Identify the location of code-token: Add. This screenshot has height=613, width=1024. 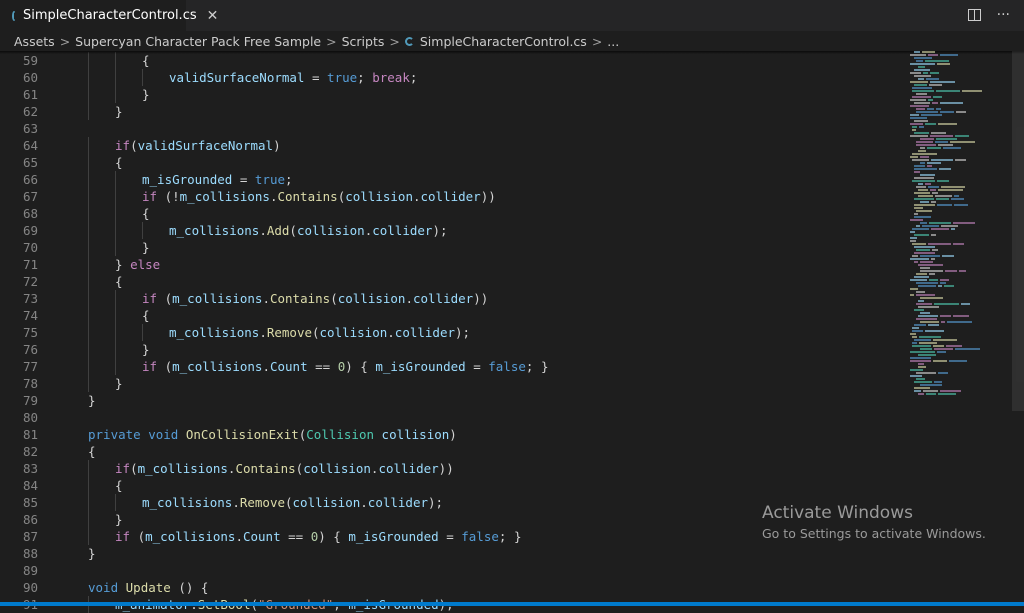
(278, 230).